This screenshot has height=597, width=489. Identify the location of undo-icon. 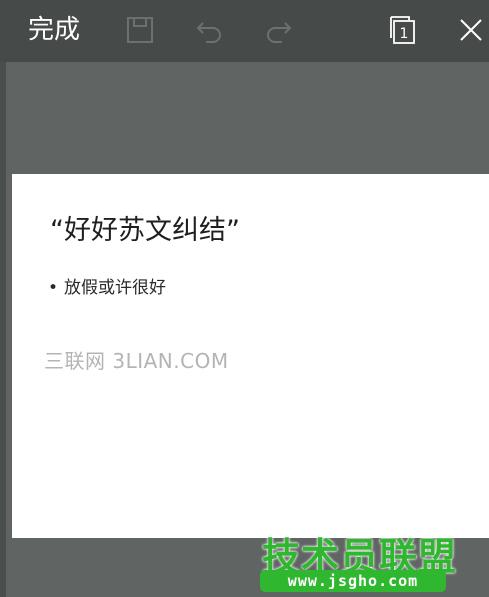
(210, 30).